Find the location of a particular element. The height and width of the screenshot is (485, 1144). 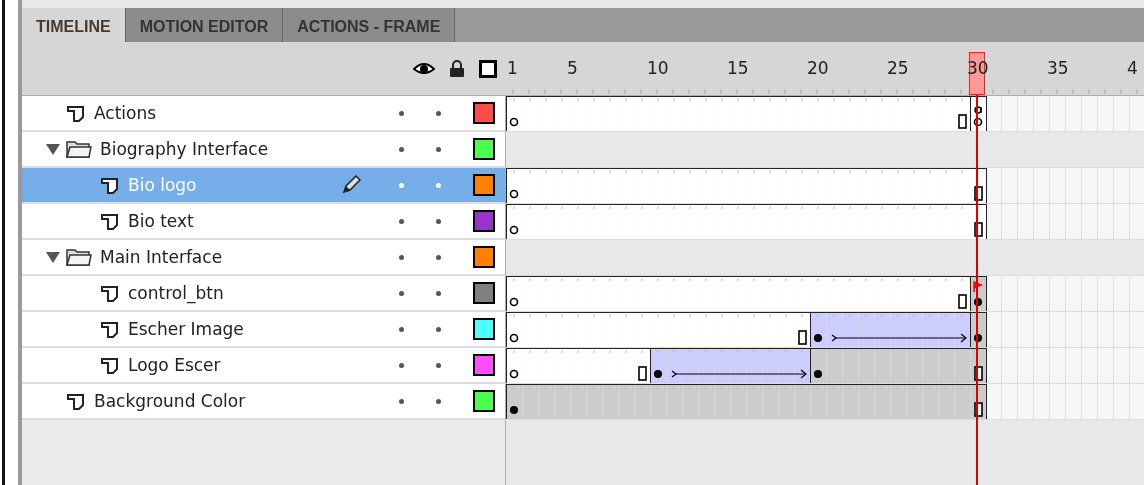

frame-number: 30 is located at coordinates (978, 68).